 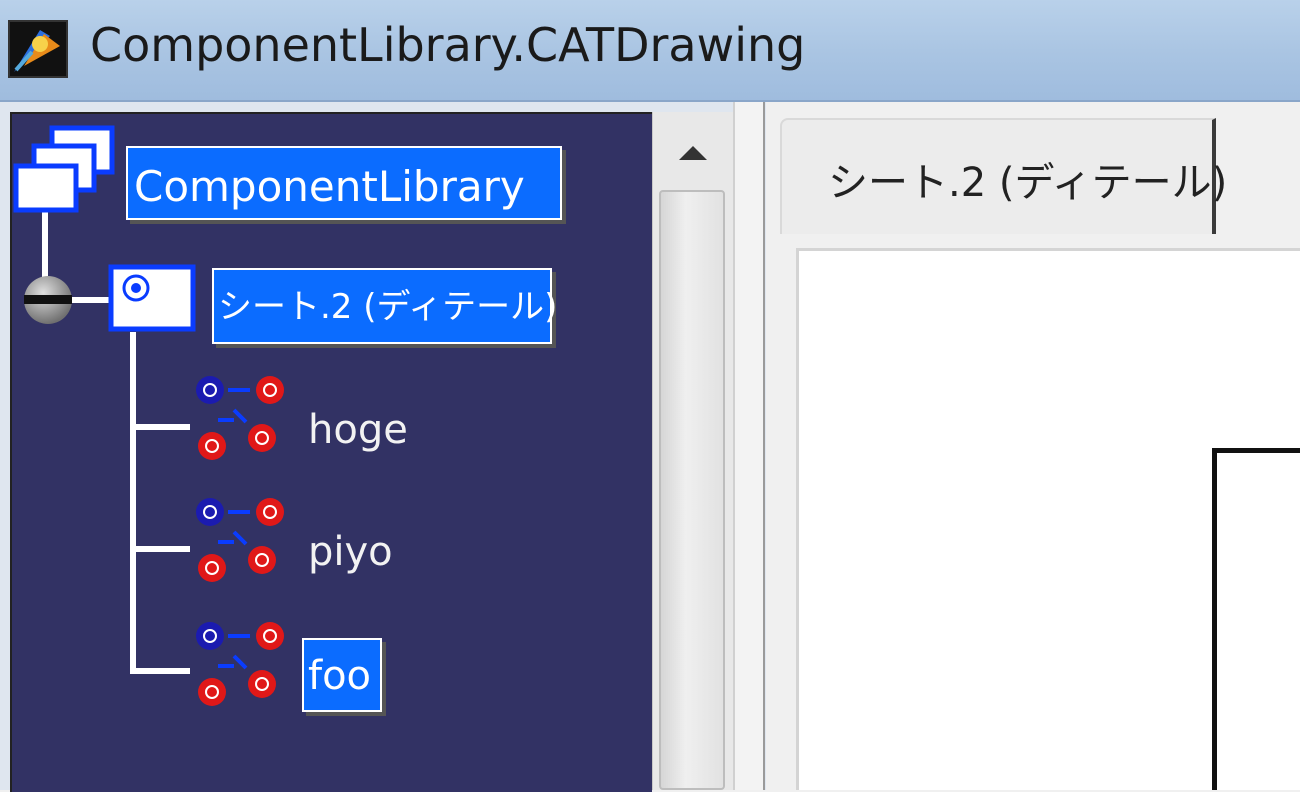 What do you see at coordinates (384, 306) in the screenshot?
I see `tree-node-label: シート.2 (ディテール)` at bounding box center [384, 306].